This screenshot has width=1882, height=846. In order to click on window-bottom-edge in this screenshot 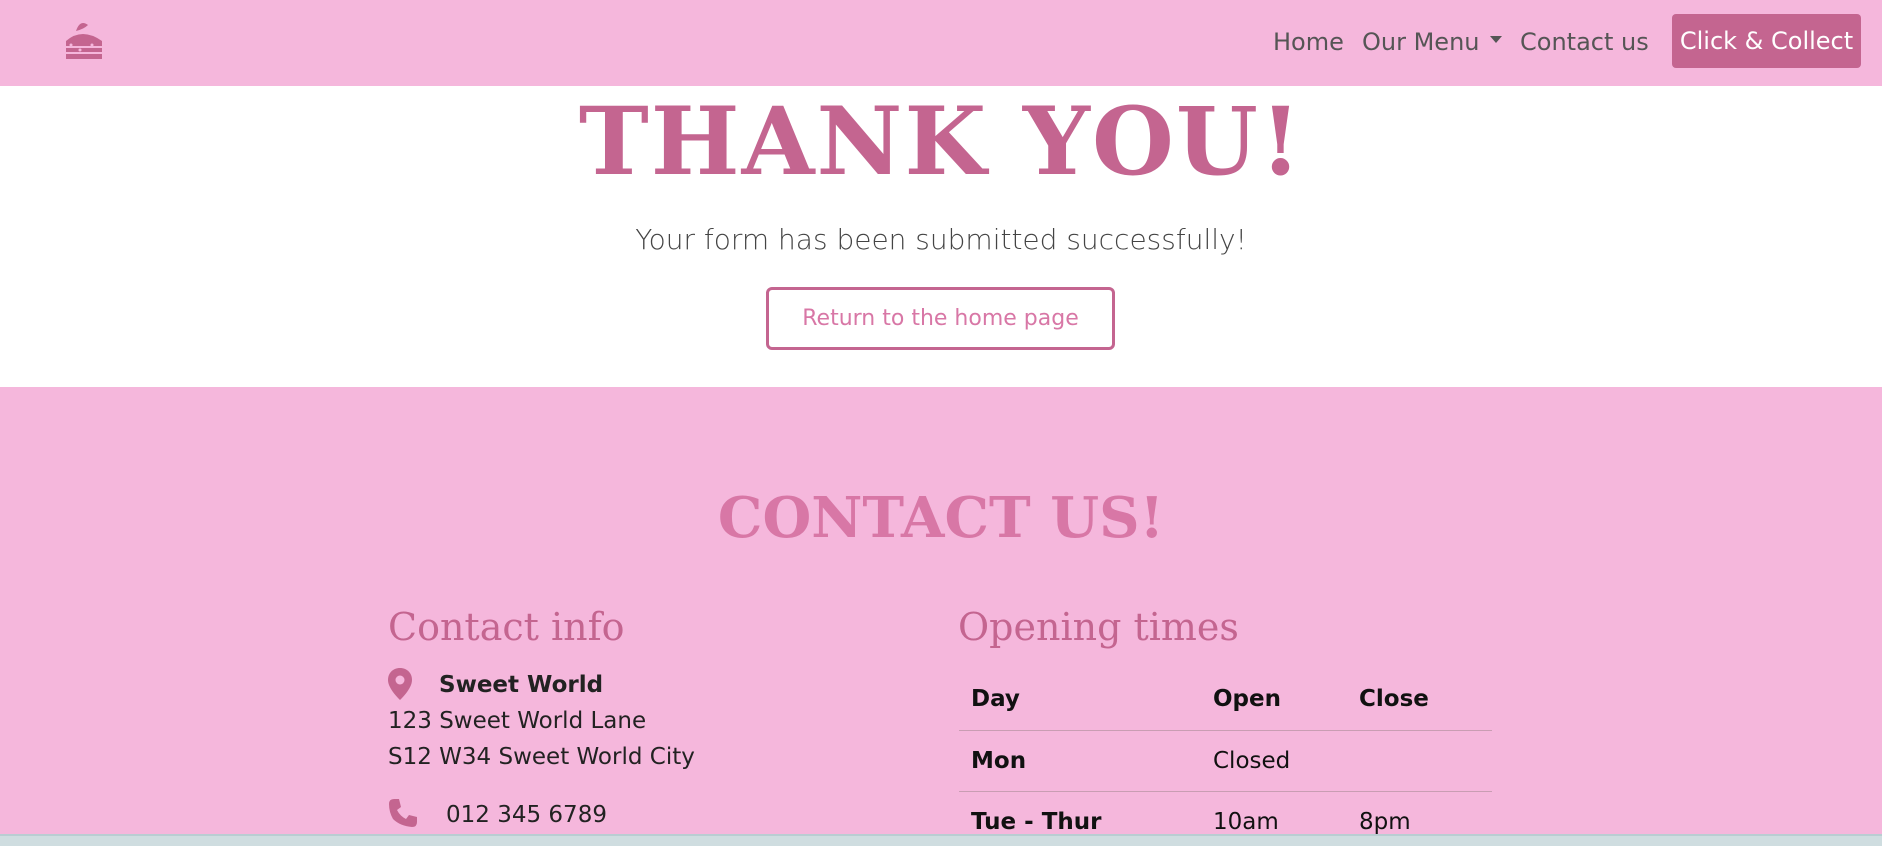, I will do `click(941, 840)`.